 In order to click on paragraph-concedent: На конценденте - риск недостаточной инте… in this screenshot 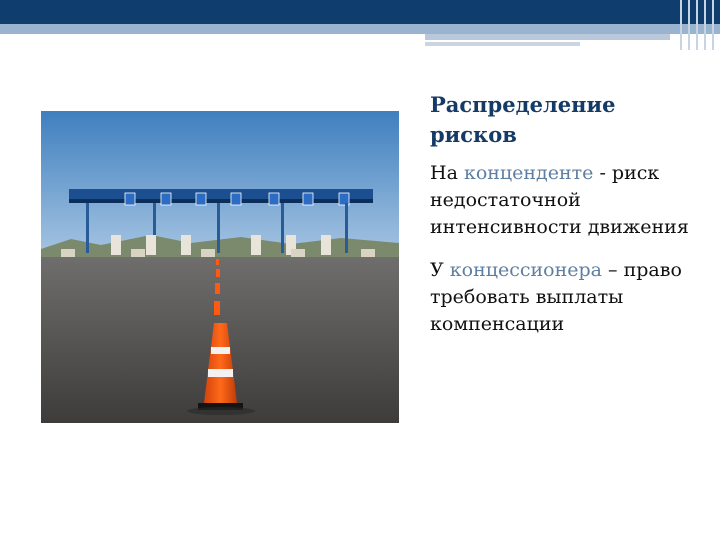, I will do `click(565, 200)`.